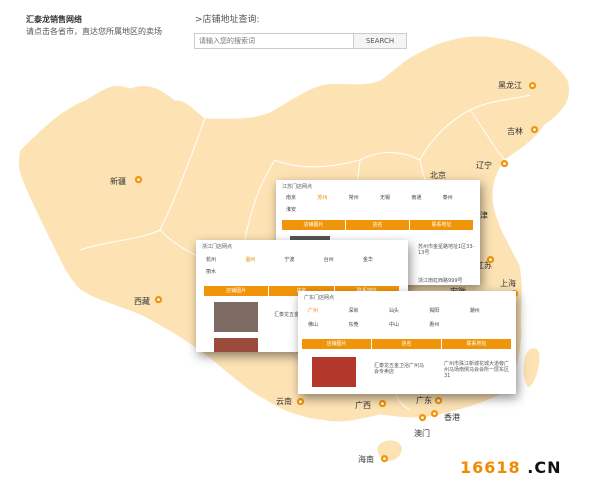 The width and height of the screenshot is (600, 490). What do you see at coordinates (541, 467) in the screenshot?
I see `brand-suffix: .CN` at bounding box center [541, 467].